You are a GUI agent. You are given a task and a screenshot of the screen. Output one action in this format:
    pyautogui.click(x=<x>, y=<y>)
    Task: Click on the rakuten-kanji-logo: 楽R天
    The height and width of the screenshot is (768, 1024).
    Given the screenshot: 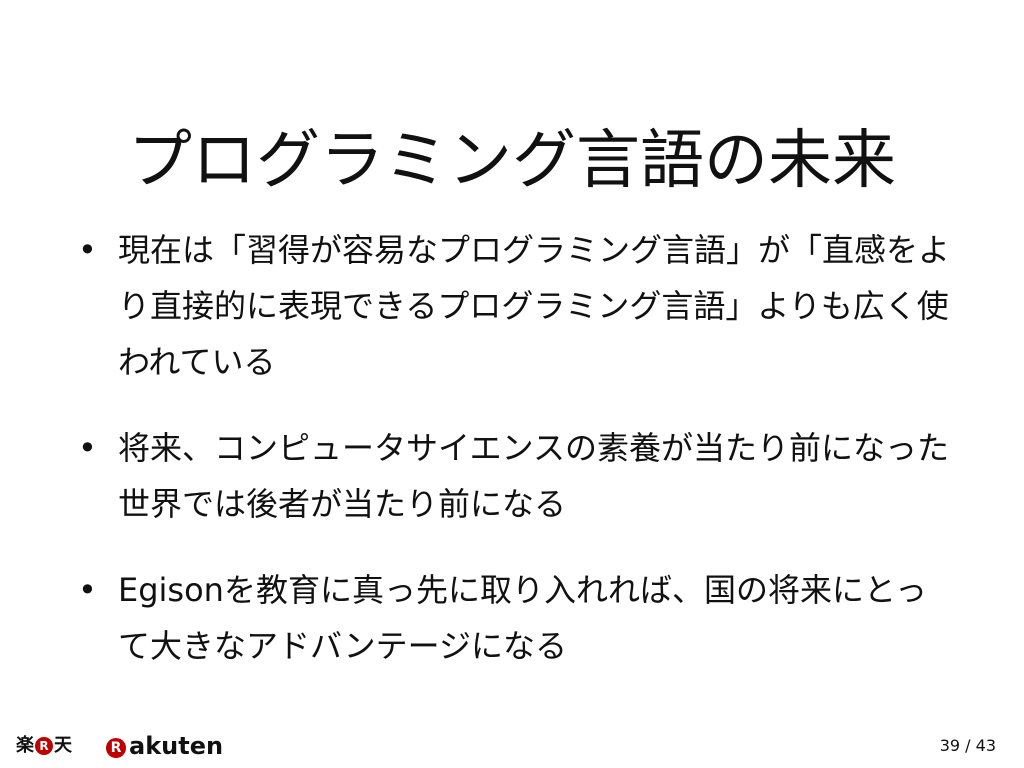 What is the action you would take?
    pyautogui.click(x=44, y=746)
    